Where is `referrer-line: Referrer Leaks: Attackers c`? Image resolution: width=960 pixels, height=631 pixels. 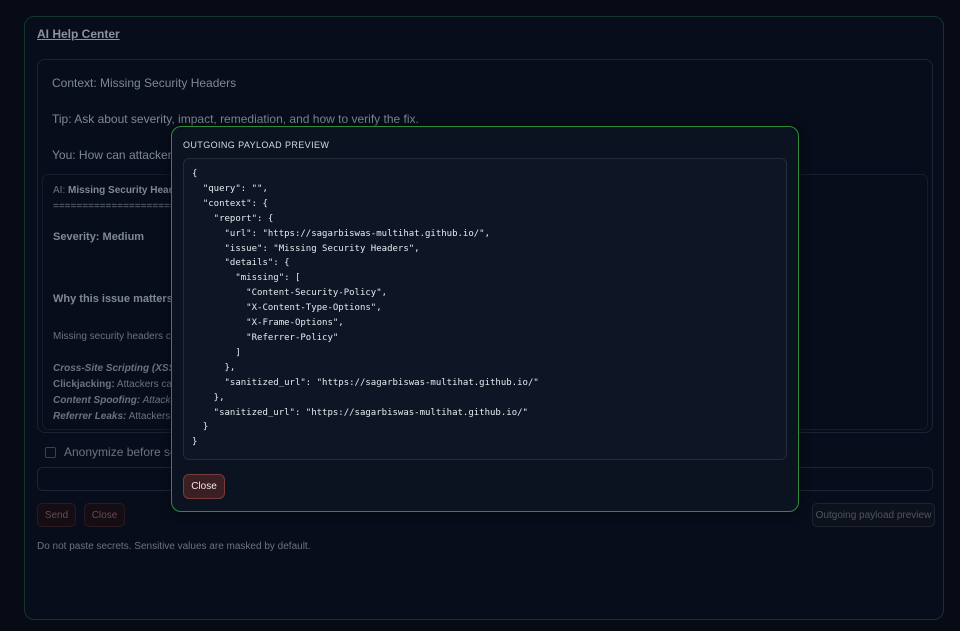
referrer-line: Referrer Leaks: Attackers c is located at coordinates (115, 416).